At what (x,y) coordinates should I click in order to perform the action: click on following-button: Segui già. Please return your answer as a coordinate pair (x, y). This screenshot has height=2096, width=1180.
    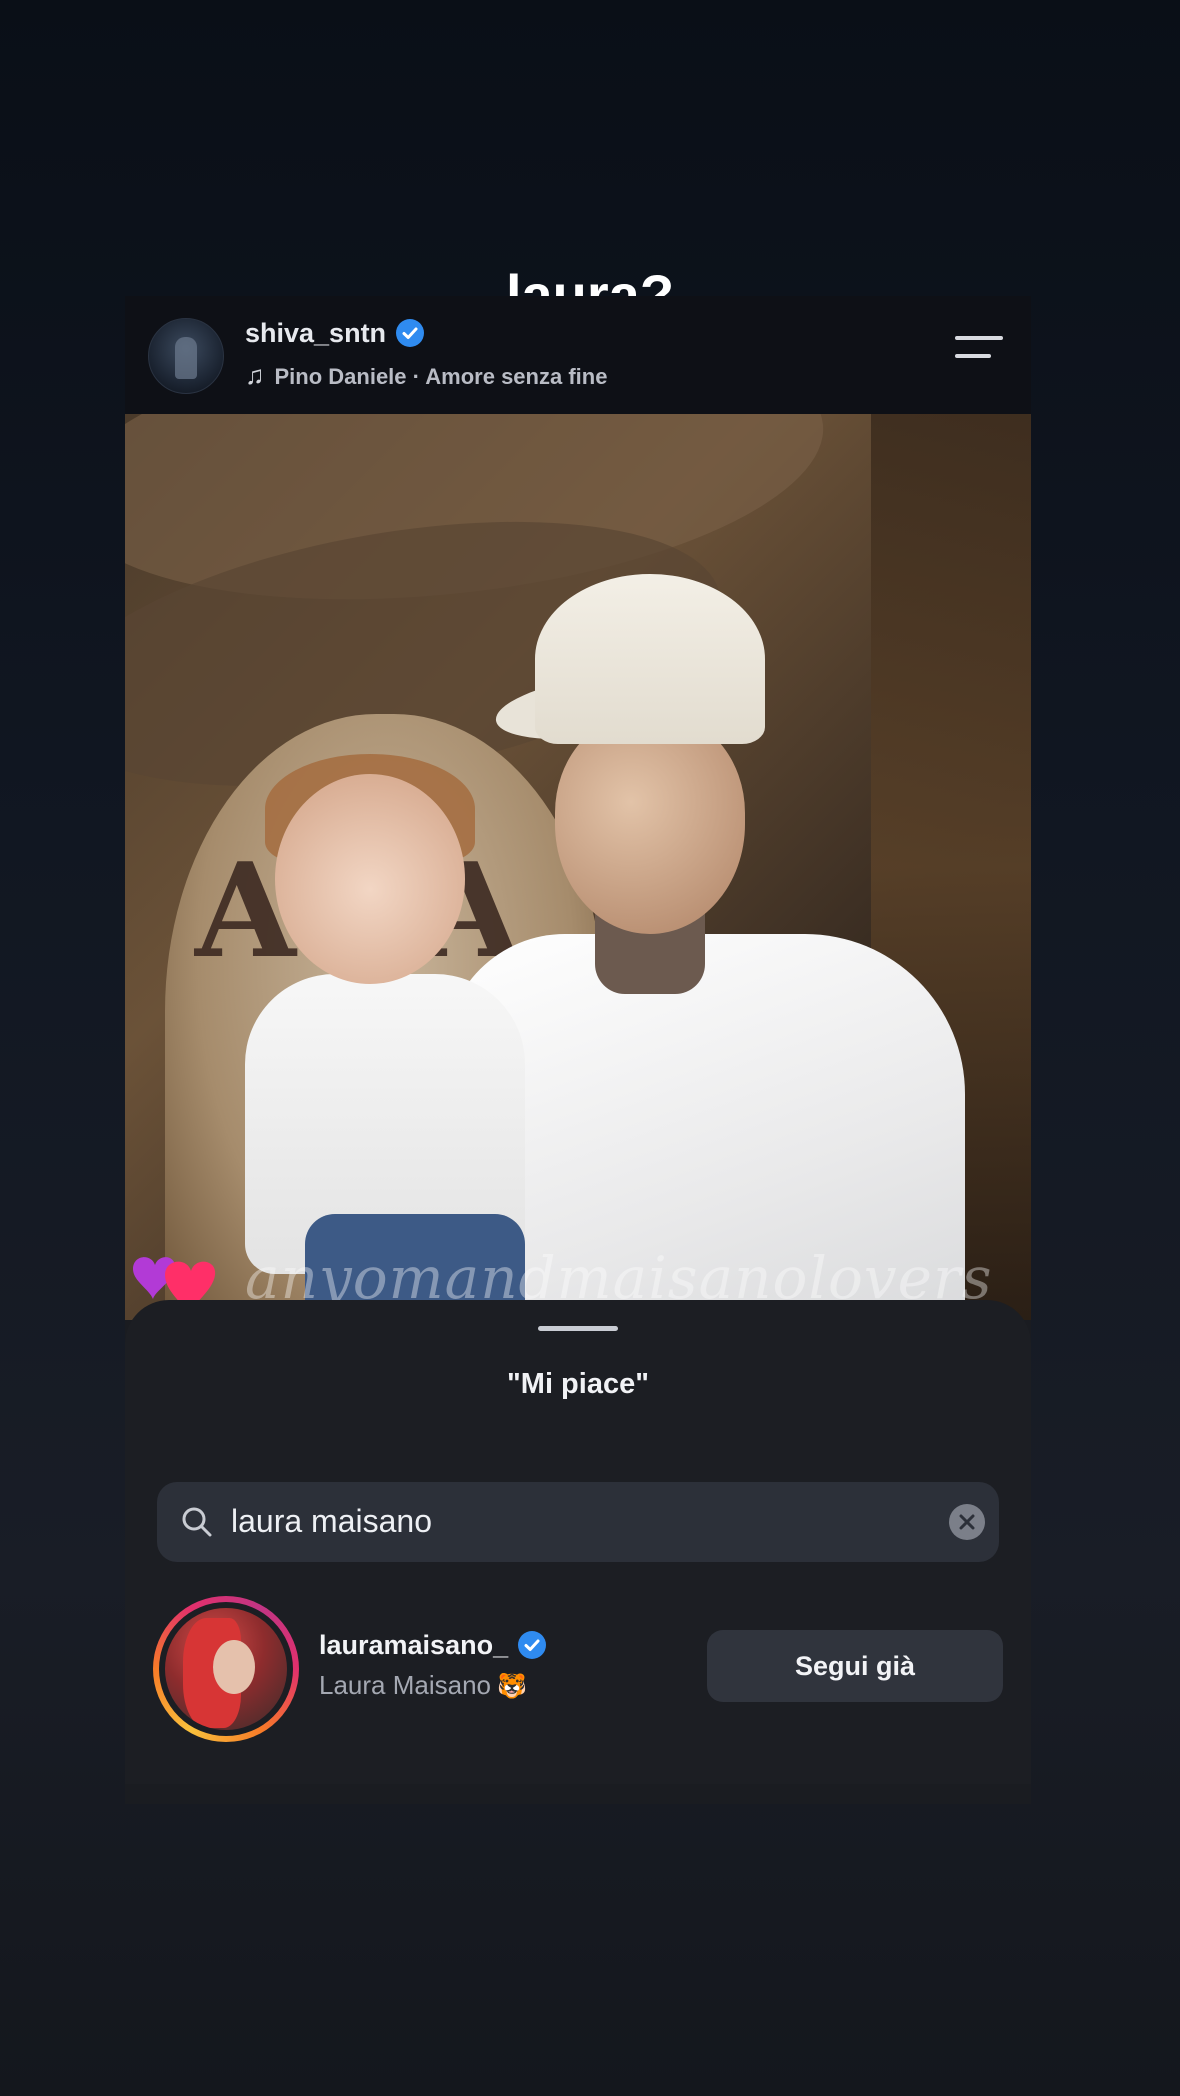
    Looking at the image, I should click on (855, 1666).